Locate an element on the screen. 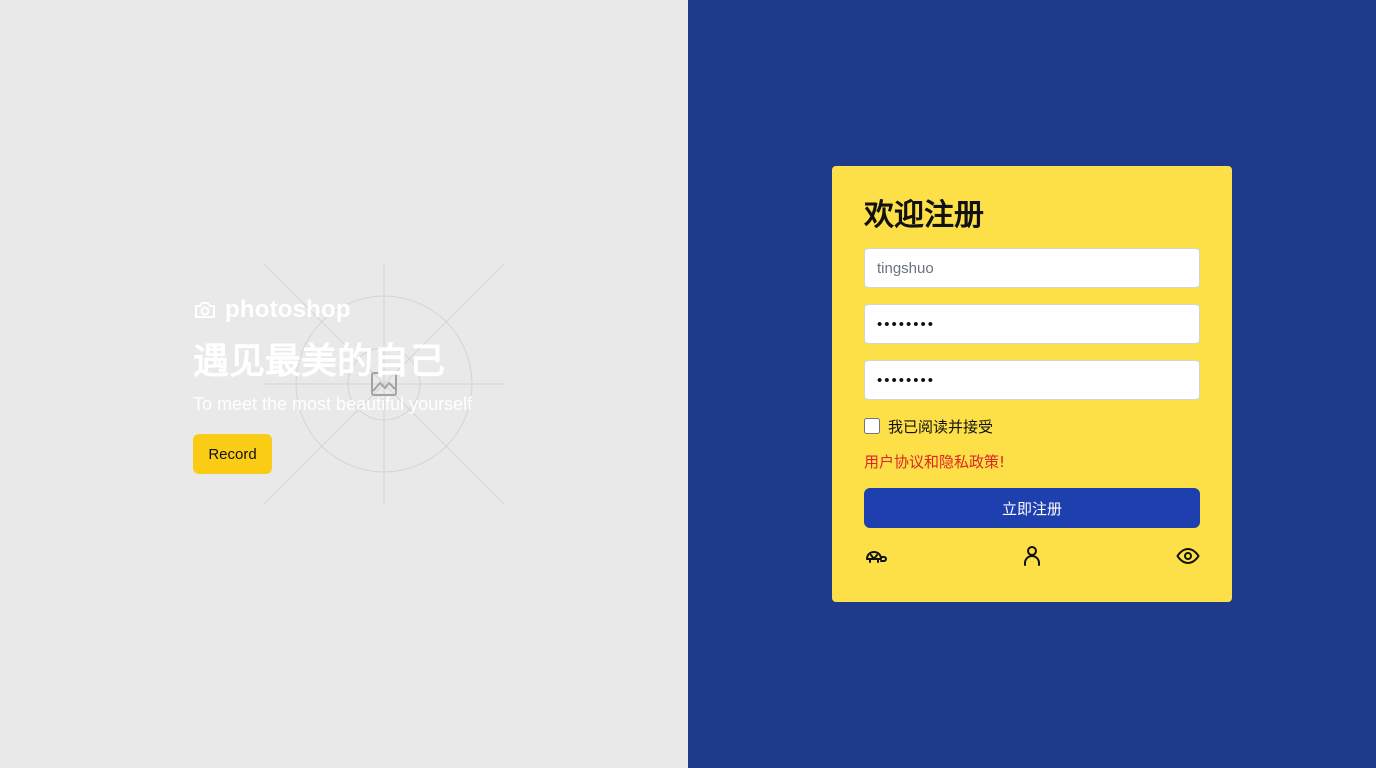  agree-row: 我已阅读并接受 is located at coordinates (1032, 426).